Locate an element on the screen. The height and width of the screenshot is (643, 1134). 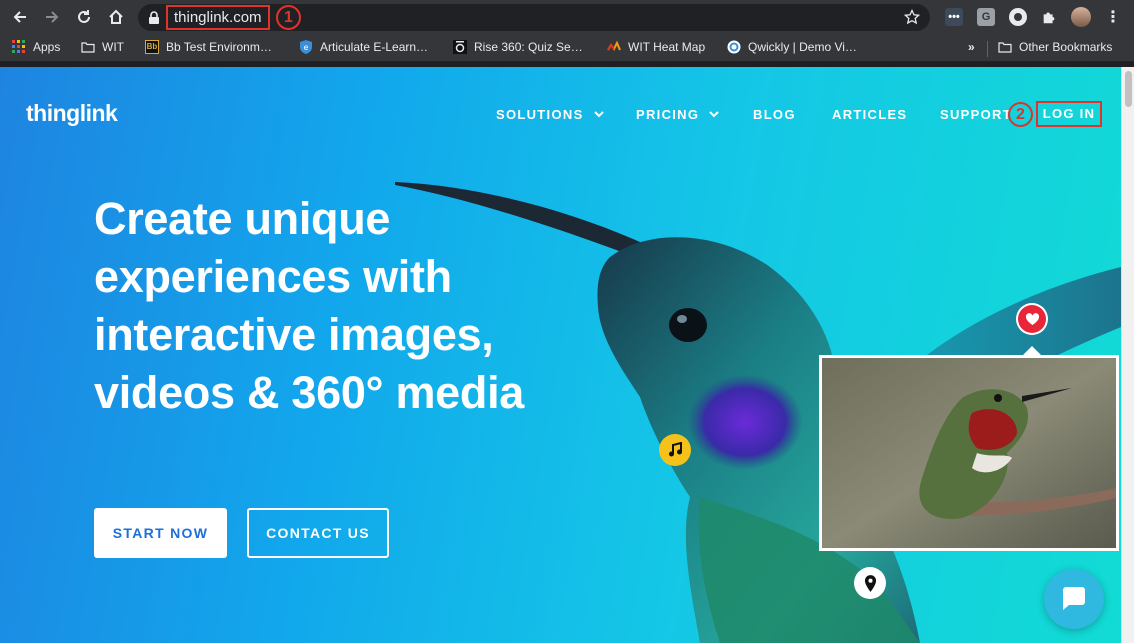
heart-hotspot is located at coordinates (1032, 319).